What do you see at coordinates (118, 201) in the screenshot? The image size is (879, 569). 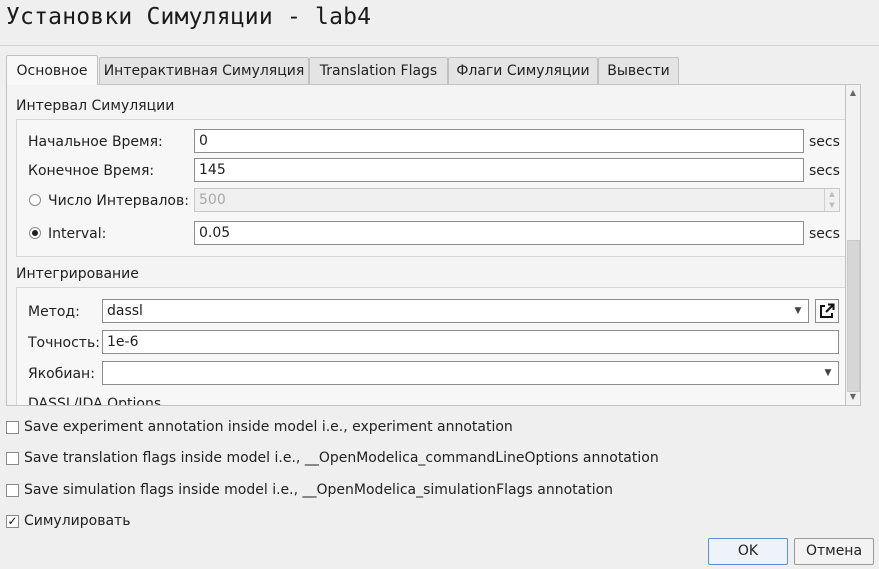 I see `number-of-intervals-label: Число Интервалов:` at bounding box center [118, 201].